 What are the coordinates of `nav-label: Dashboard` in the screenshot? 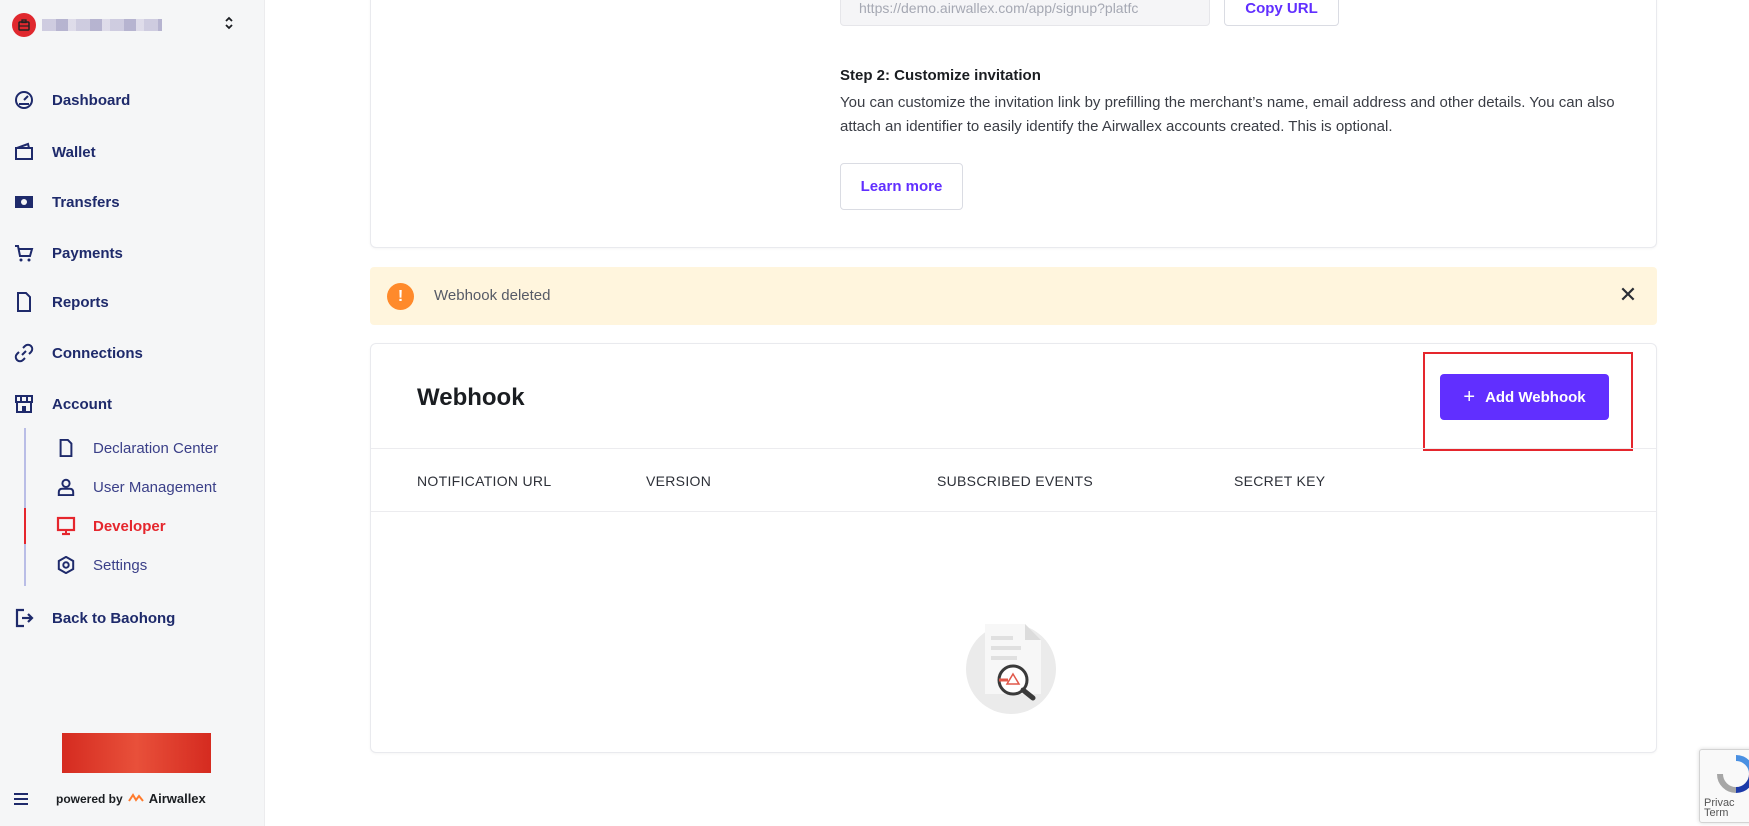 It's located at (91, 100).